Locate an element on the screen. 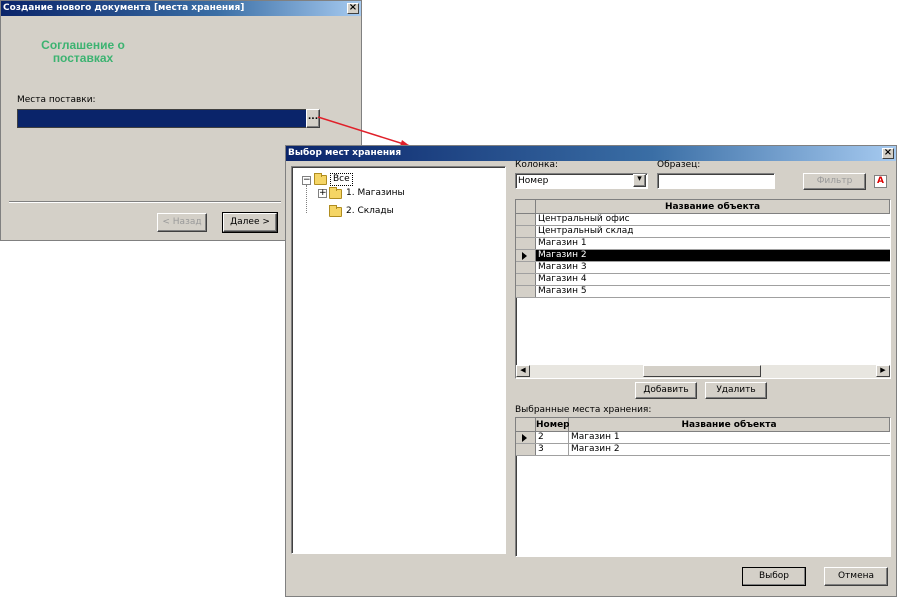 The width and height of the screenshot is (900, 600). objects-grid-header: Название объекта is located at coordinates (713, 207).